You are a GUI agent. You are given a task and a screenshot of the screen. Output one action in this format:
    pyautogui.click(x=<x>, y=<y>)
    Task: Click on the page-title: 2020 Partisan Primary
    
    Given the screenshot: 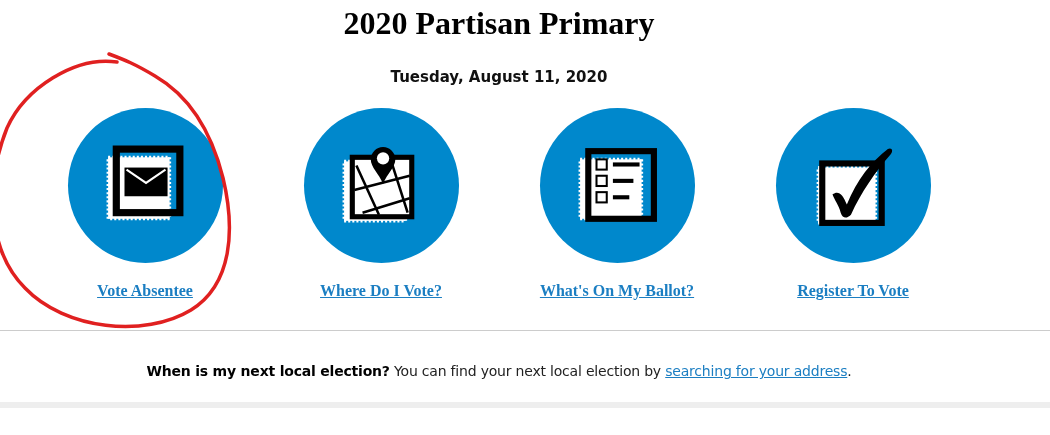 What is the action you would take?
    pyautogui.click(x=499, y=23)
    